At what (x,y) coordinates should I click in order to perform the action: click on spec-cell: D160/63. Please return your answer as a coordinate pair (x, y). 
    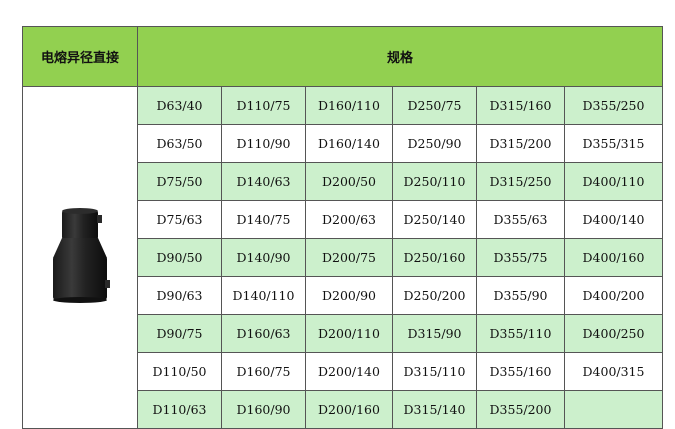
    Looking at the image, I should click on (263, 333).